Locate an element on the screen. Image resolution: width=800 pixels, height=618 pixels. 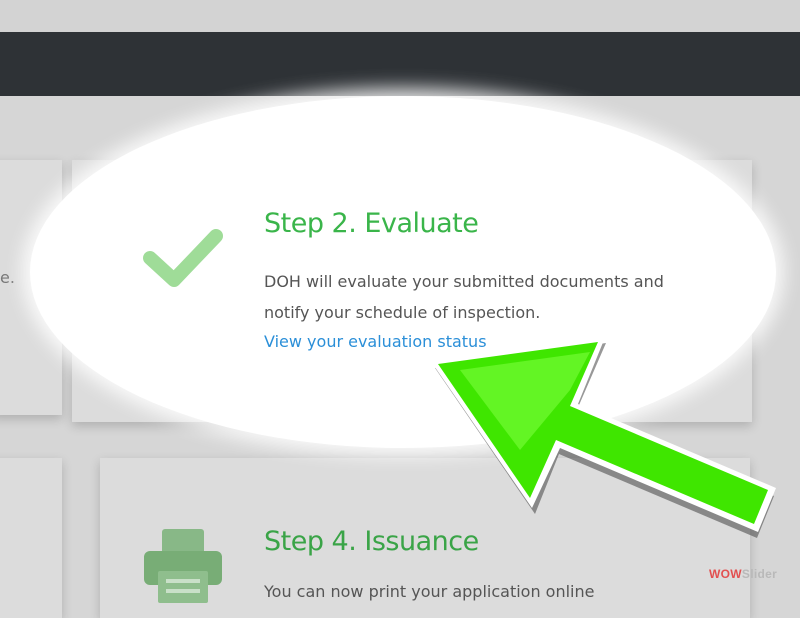
checkmark-icon is located at coordinates (183, 258).